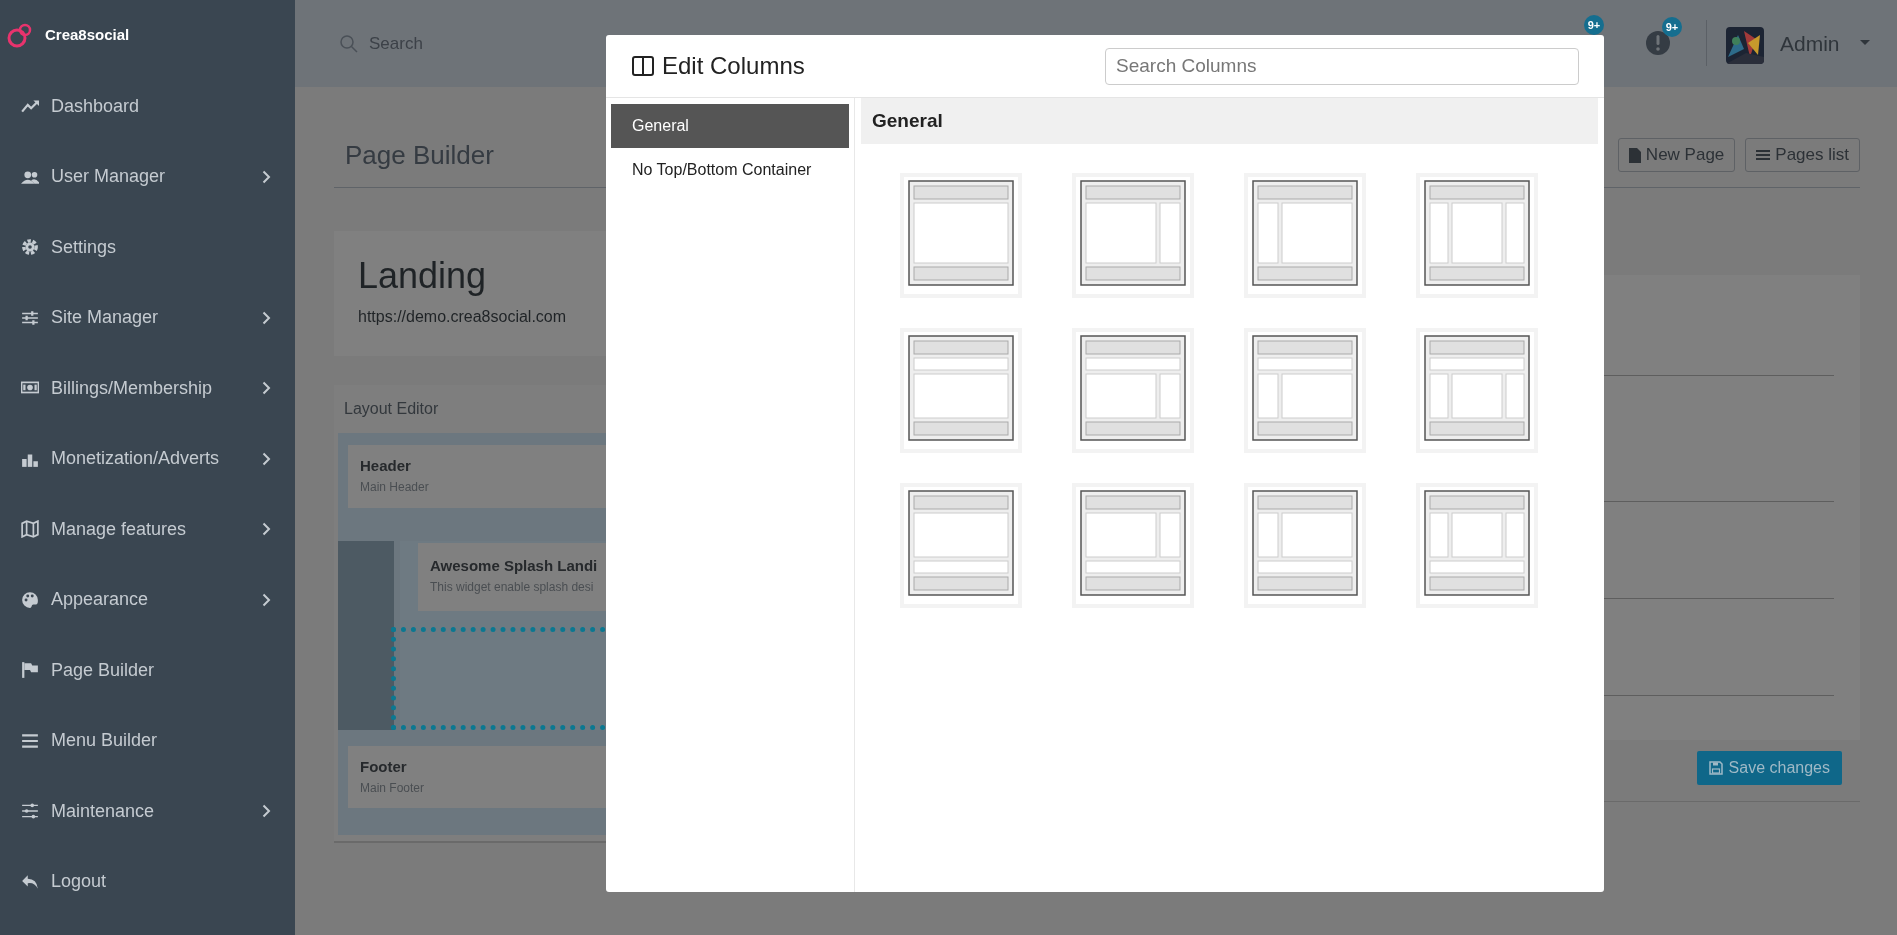 The image size is (1897, 935). Describe the element at coordinates (733, 66) in the screenshot. I see `dialog-title: Edit Columns` at that location.